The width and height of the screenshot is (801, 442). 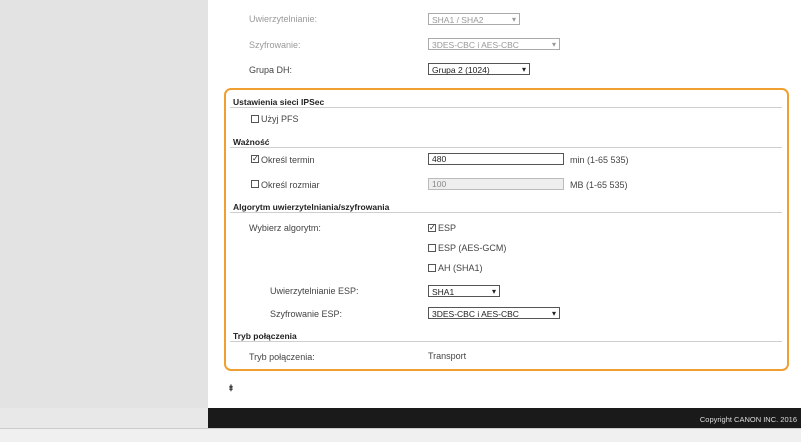 I want to click on time-limit-input: 480, so click(x=496, y=159).